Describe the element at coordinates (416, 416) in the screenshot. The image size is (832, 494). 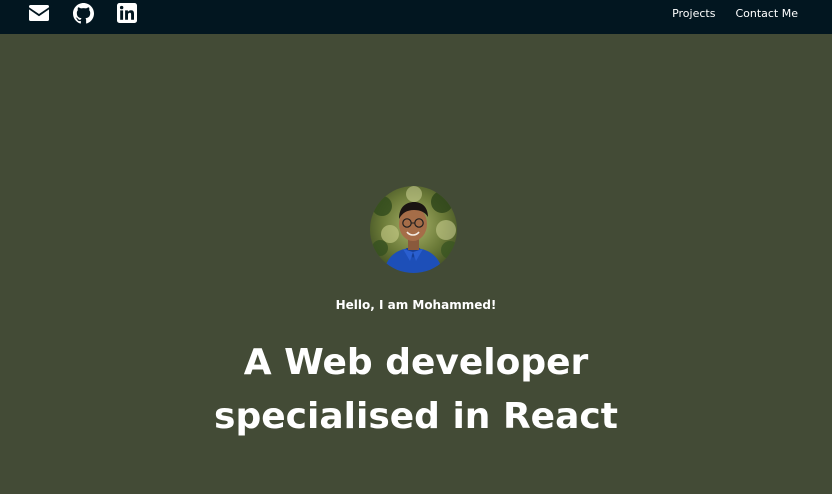
I see `headline-line-2: specialised in React` at that location.